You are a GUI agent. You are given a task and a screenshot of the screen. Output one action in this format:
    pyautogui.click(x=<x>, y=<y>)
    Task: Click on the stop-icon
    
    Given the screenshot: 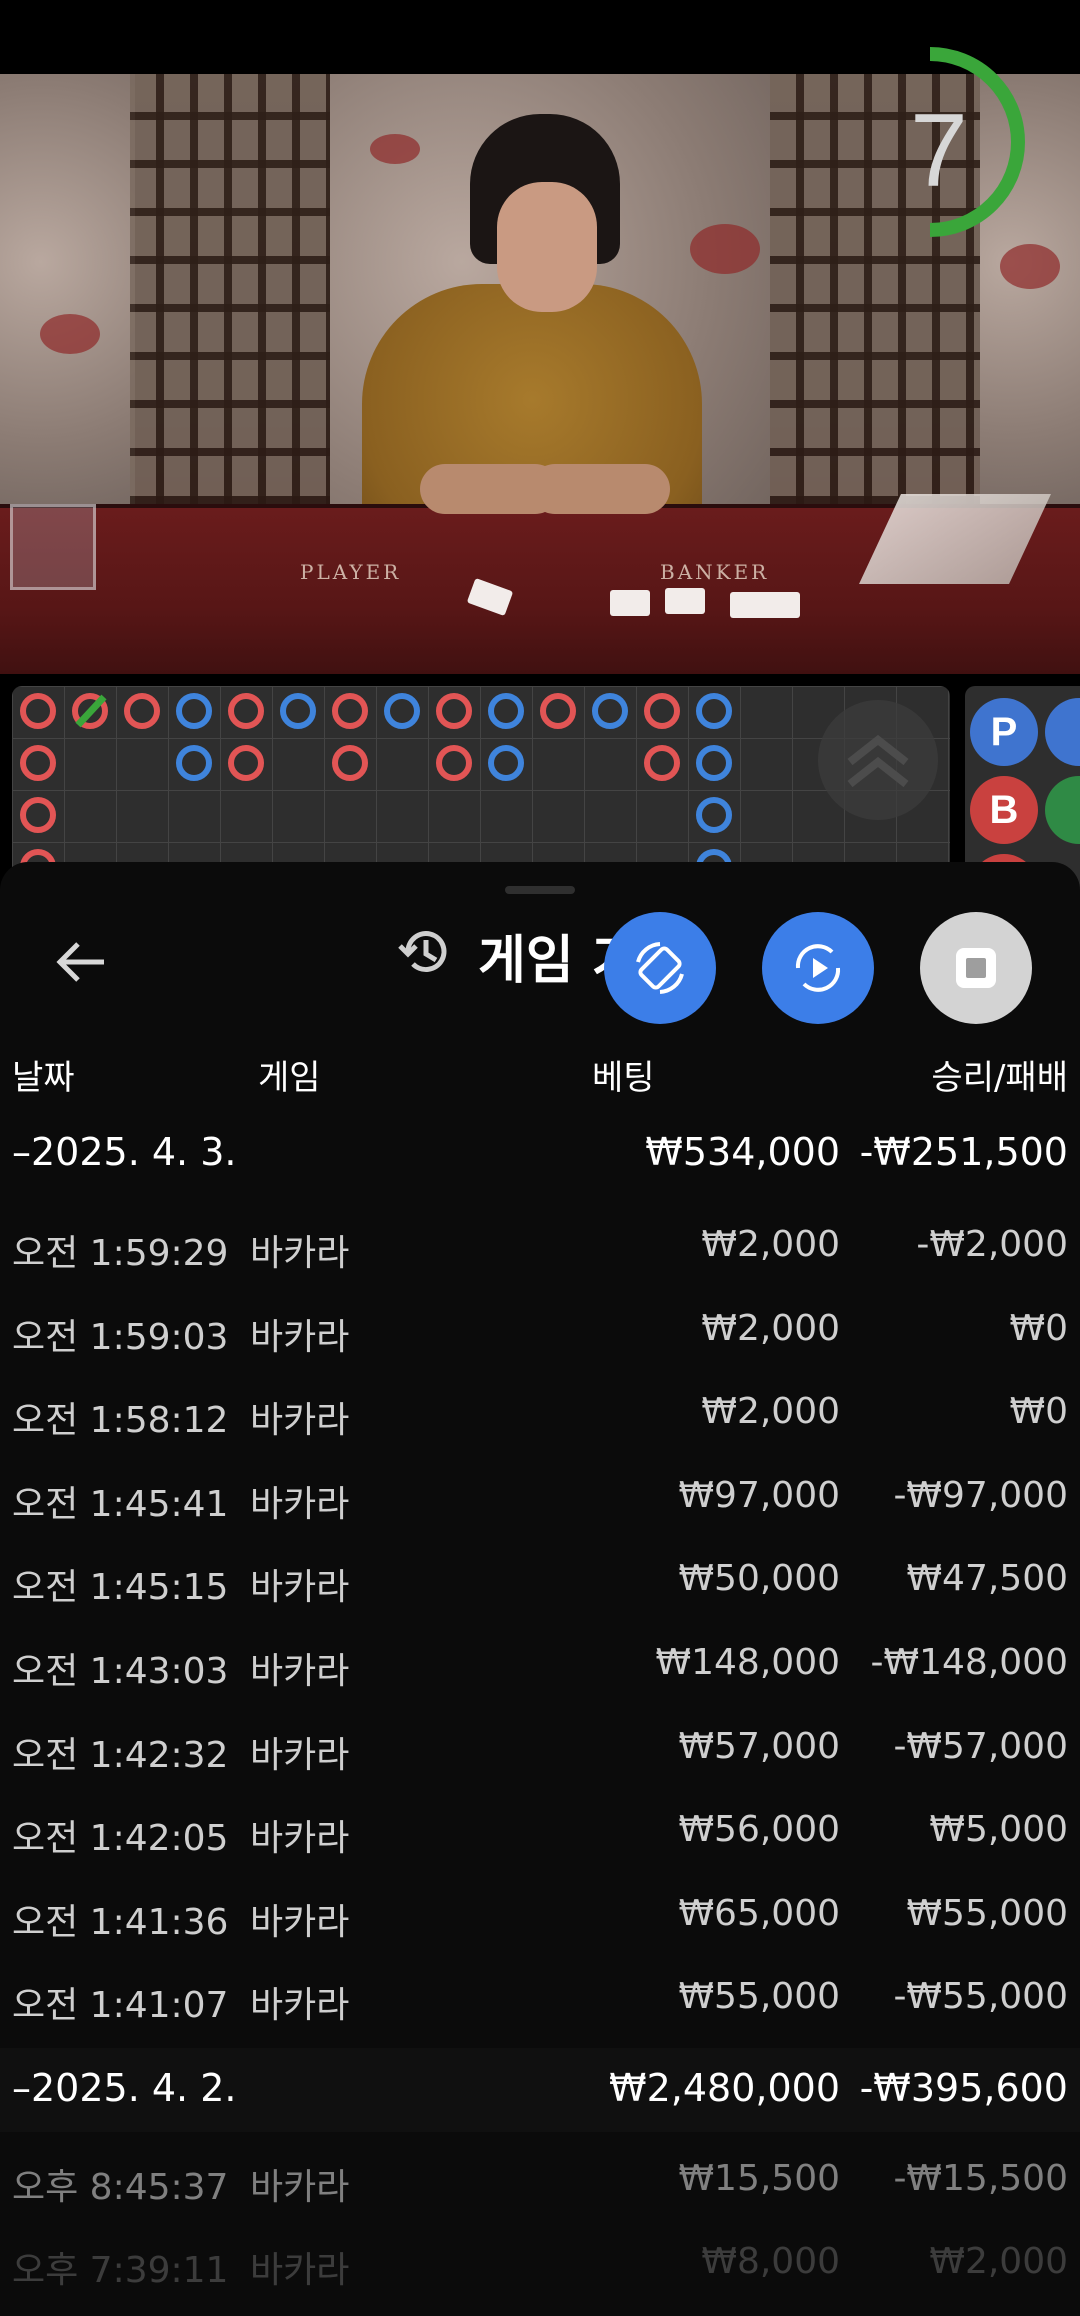 What is the action you would take?
    pyautogui.click(x=976, y=968)
    